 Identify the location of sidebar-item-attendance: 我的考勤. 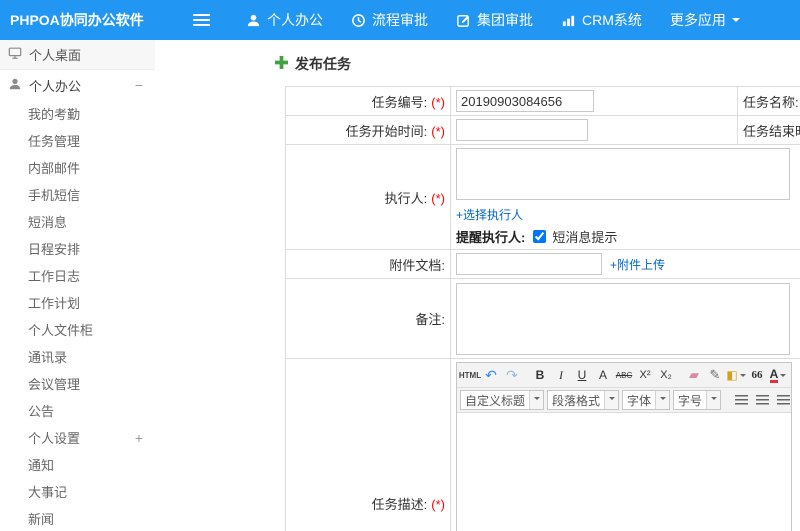
(77, 113).